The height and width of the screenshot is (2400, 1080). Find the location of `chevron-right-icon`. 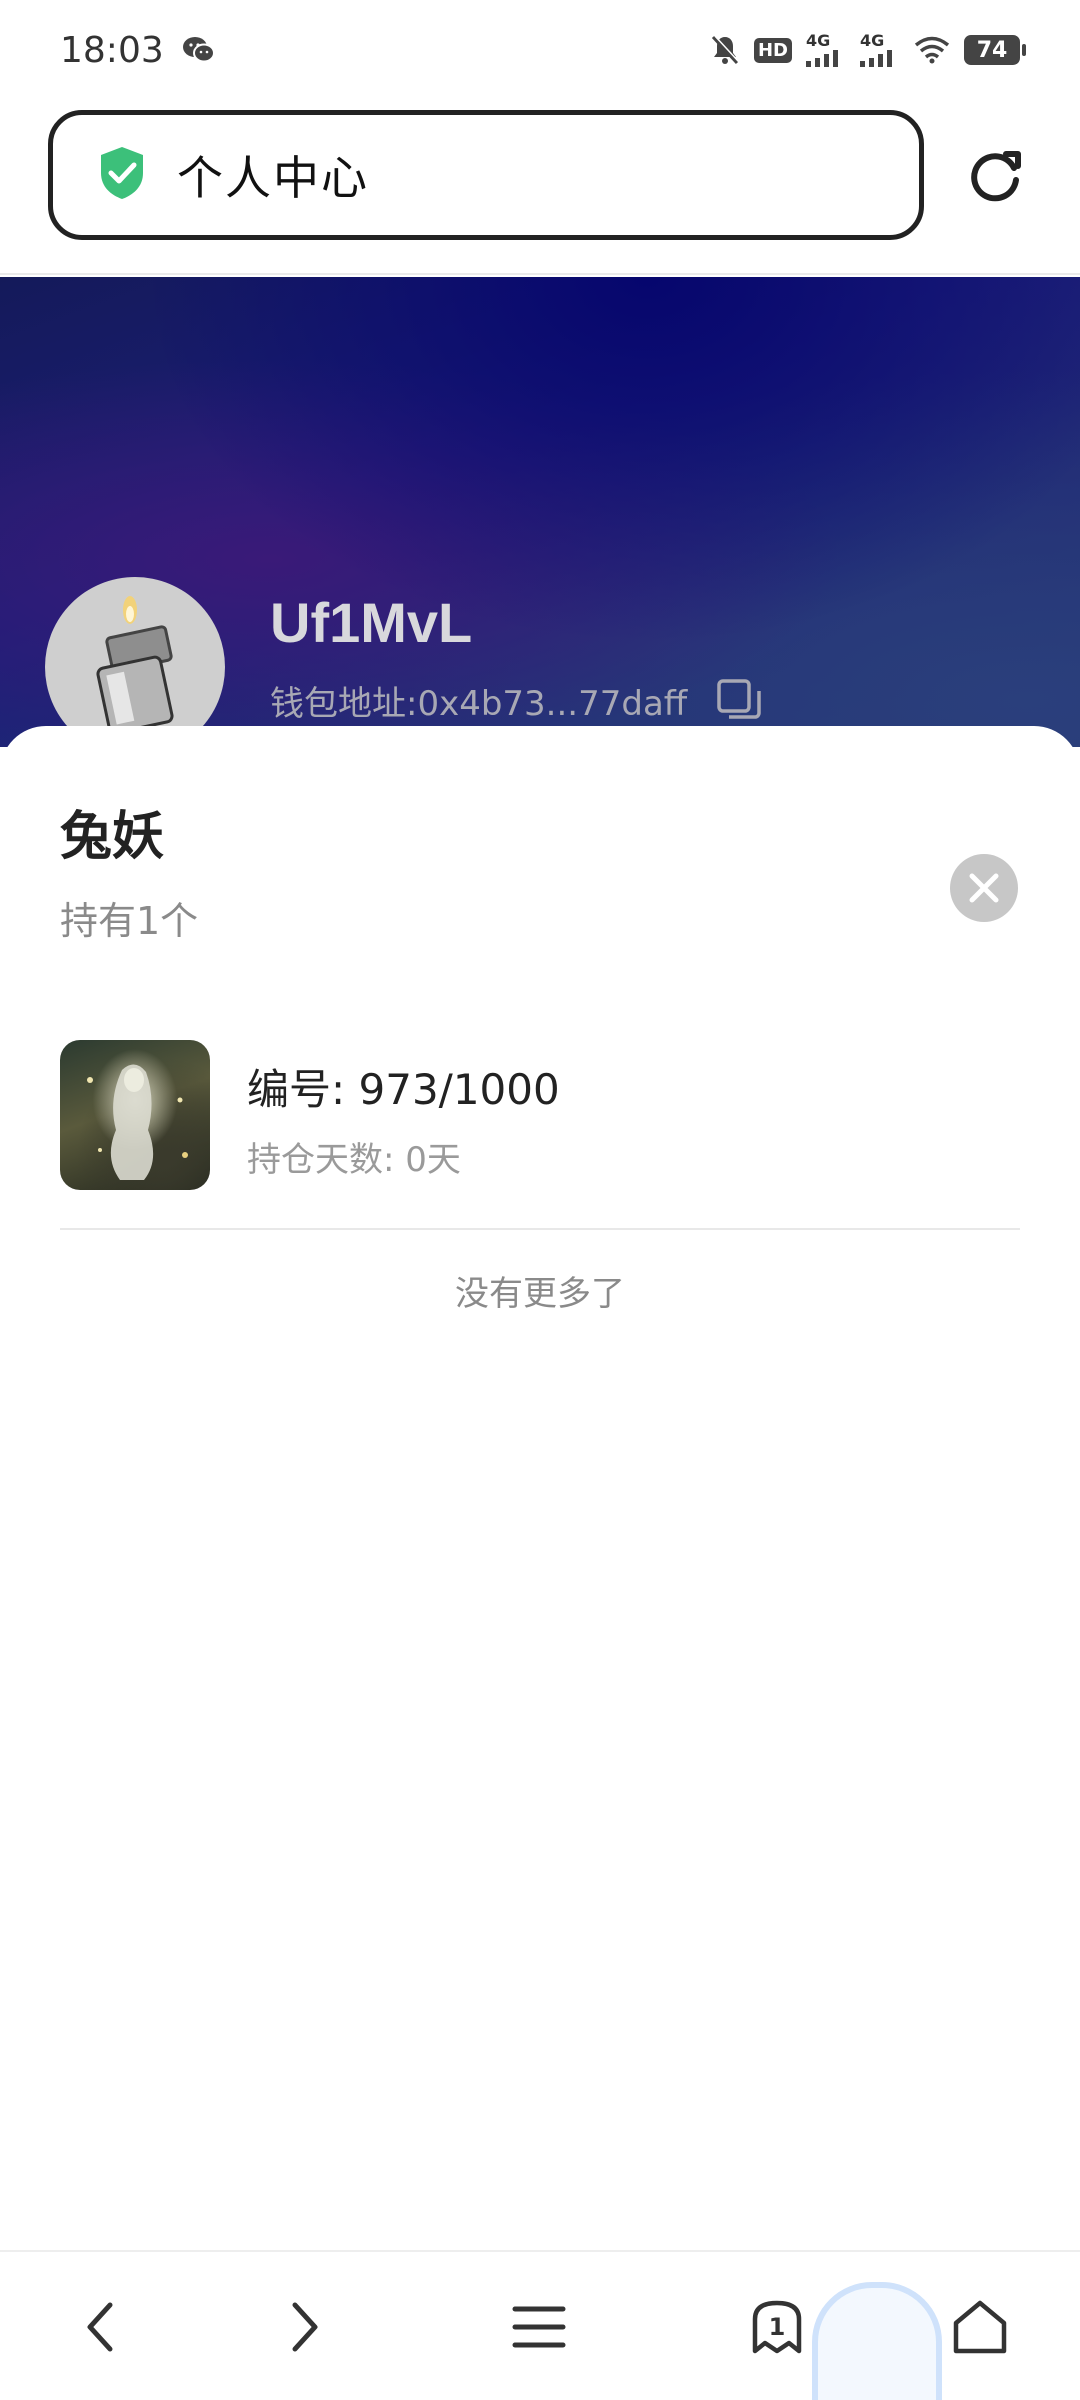

chevron-right-icon is located at coordinates (305, 2327).